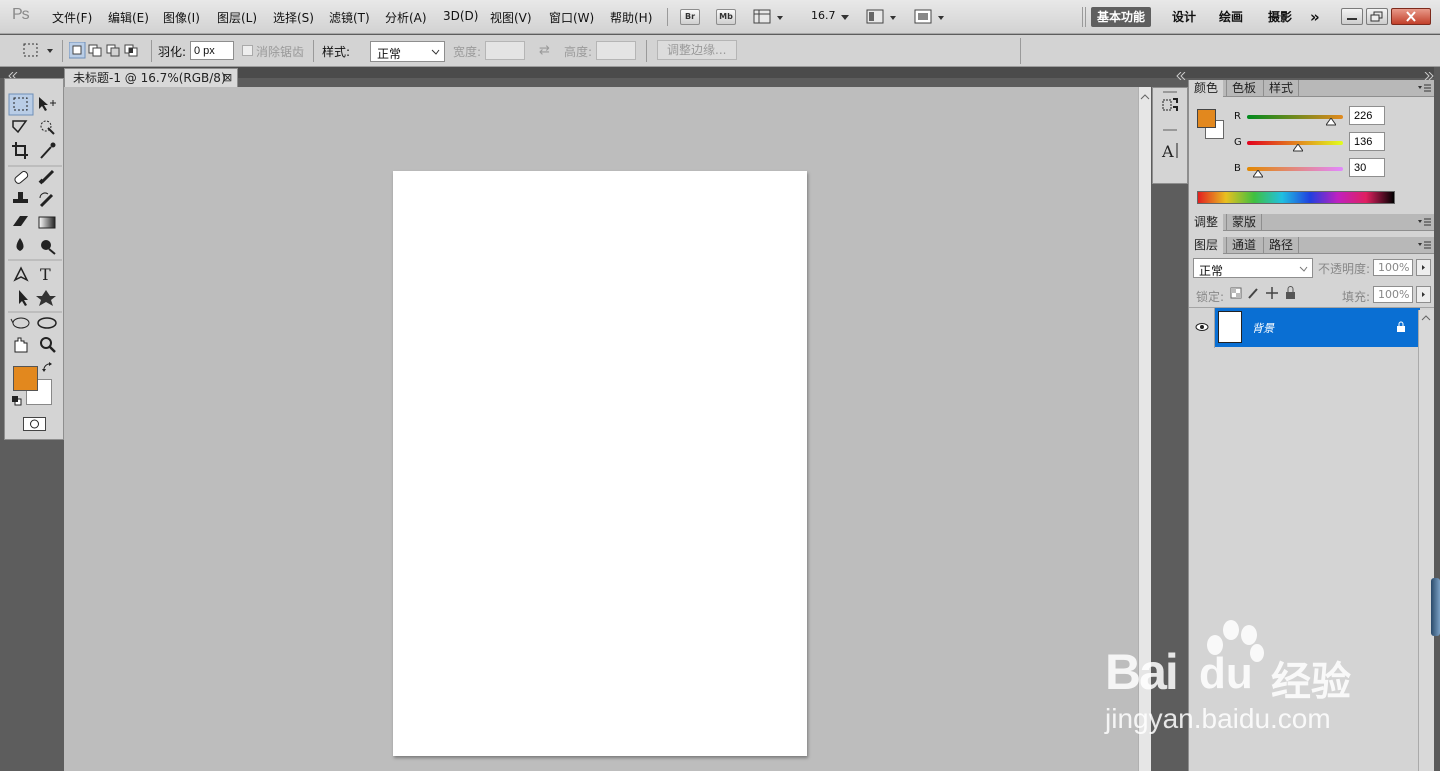  What do you see at coordinates (48, 247) in the screenshot?
I see `dodge-tool-icon` at bounding box center [48, 247].